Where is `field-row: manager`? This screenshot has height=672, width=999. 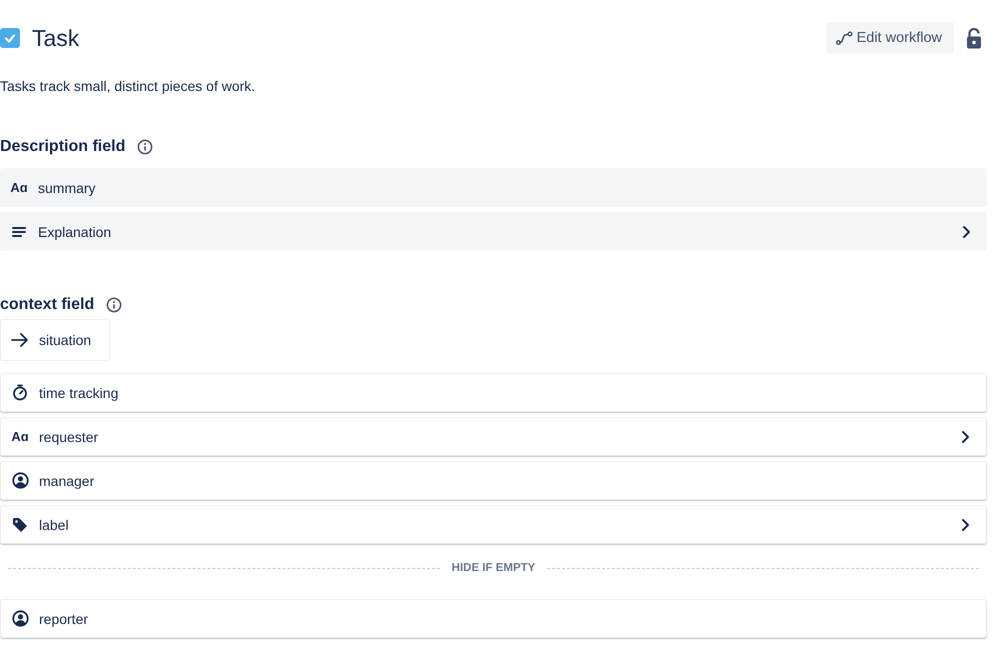 field-row: manager is located at coordinates (493, 480).